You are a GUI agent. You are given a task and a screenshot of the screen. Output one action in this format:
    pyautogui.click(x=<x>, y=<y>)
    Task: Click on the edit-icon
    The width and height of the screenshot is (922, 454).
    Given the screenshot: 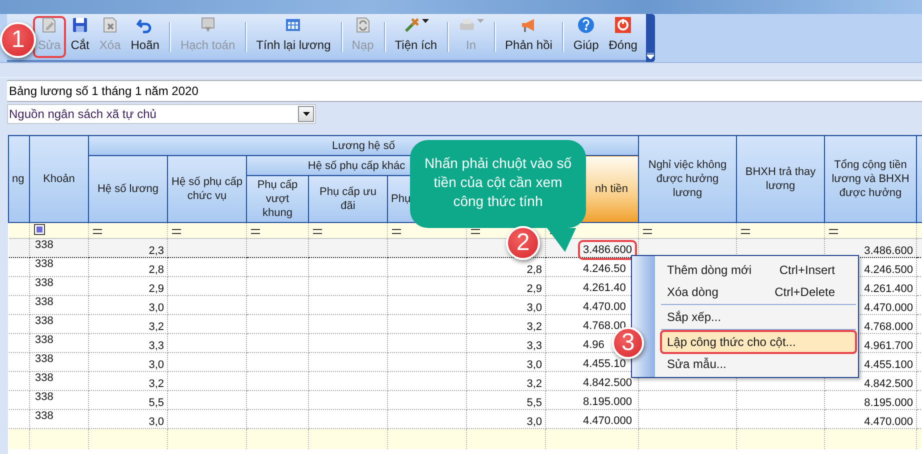 What is the action you would take?
    pyautogui.click(x=49, y=25)
    